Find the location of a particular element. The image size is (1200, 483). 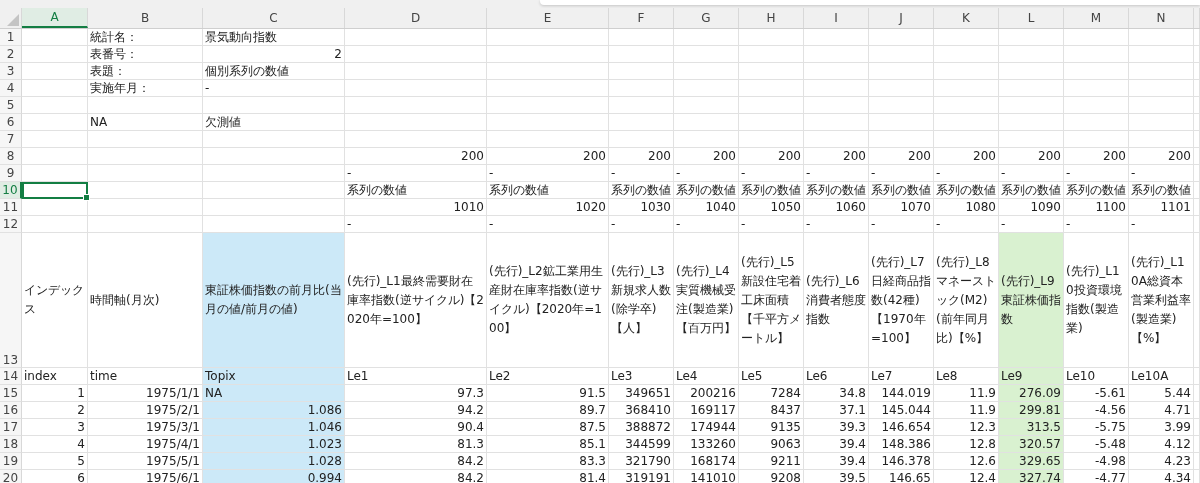

row-header: 16 is located at coordinates (11, 410).